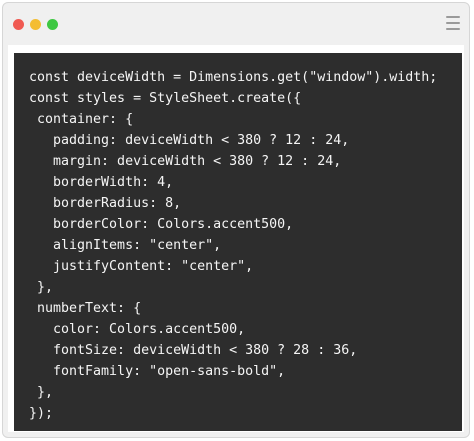  I want to click on code-line: justifyContent: "center",, so click(141, 266).